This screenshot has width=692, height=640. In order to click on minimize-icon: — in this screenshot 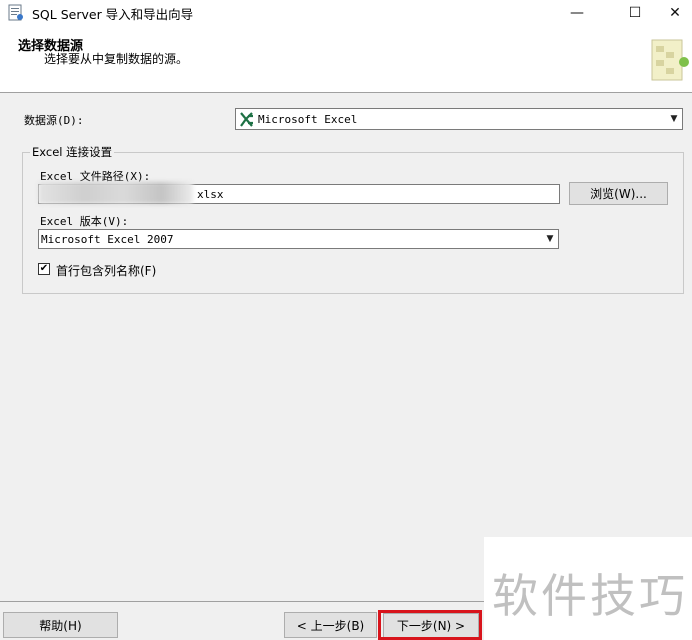, I will do `click(577, 13)`.